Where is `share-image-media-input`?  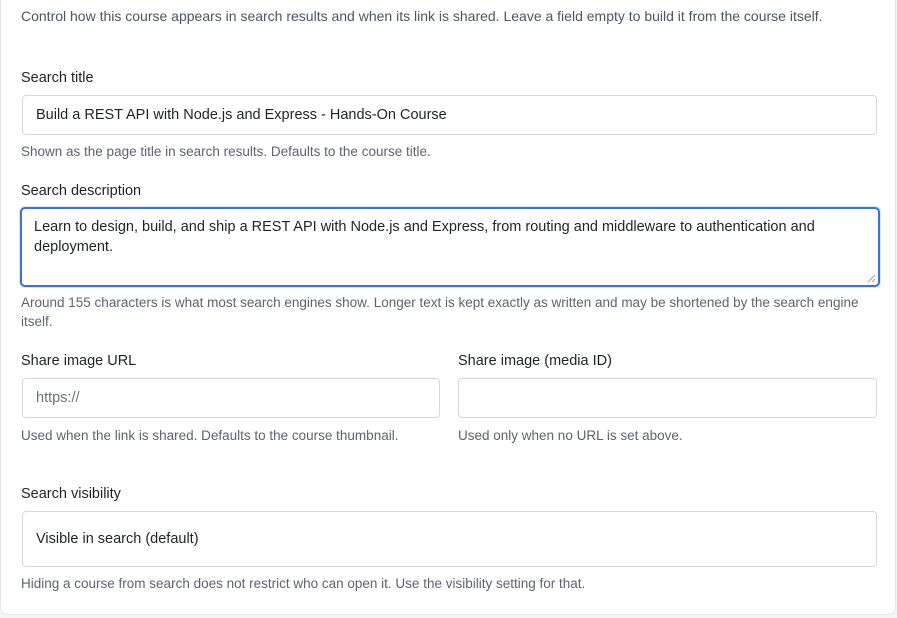 share-image-media-input is located at coordinates (667, 398).